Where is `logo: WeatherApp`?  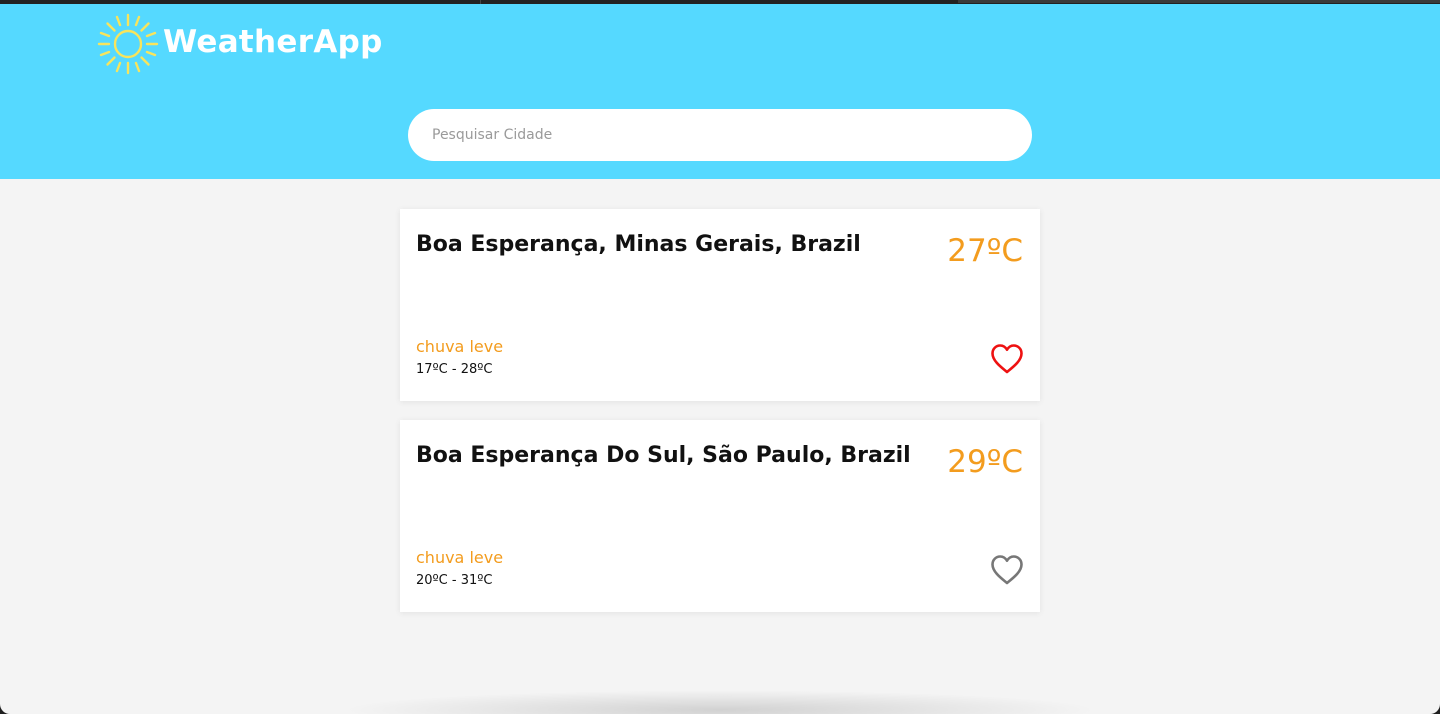 logo: WeatherApp is located at coordinates (240, 44).